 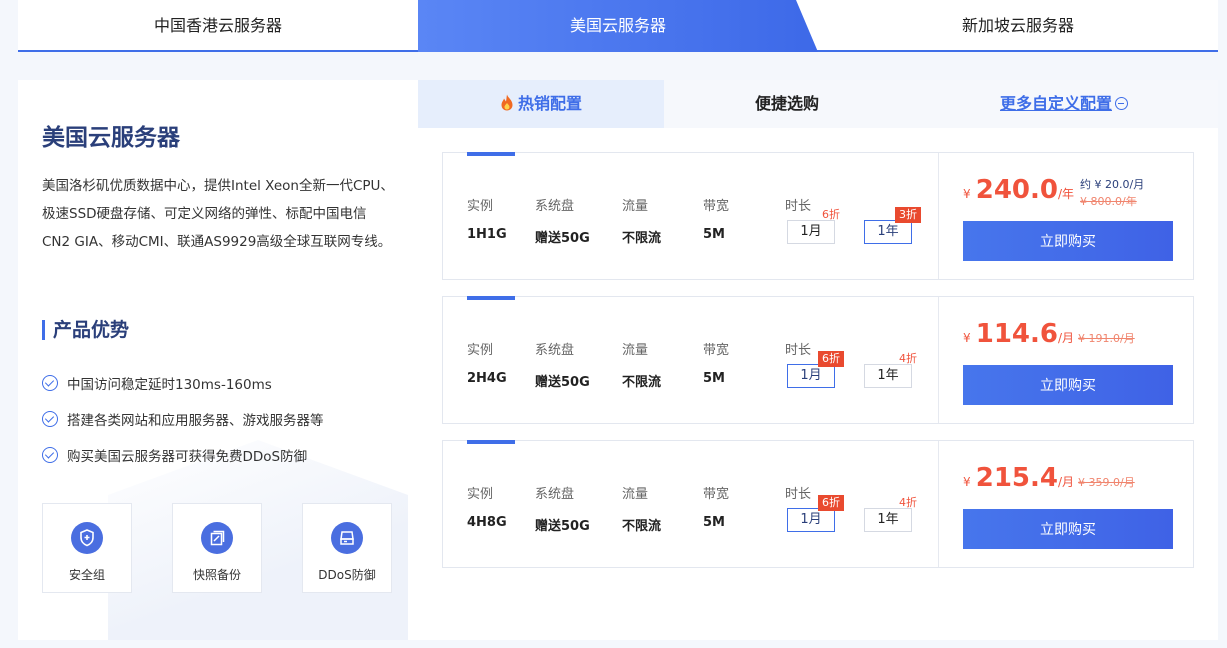 I want to click on feature-text: 搭建各类网站和应用服务器、游戏服务器等, so click(x=195, y=421).